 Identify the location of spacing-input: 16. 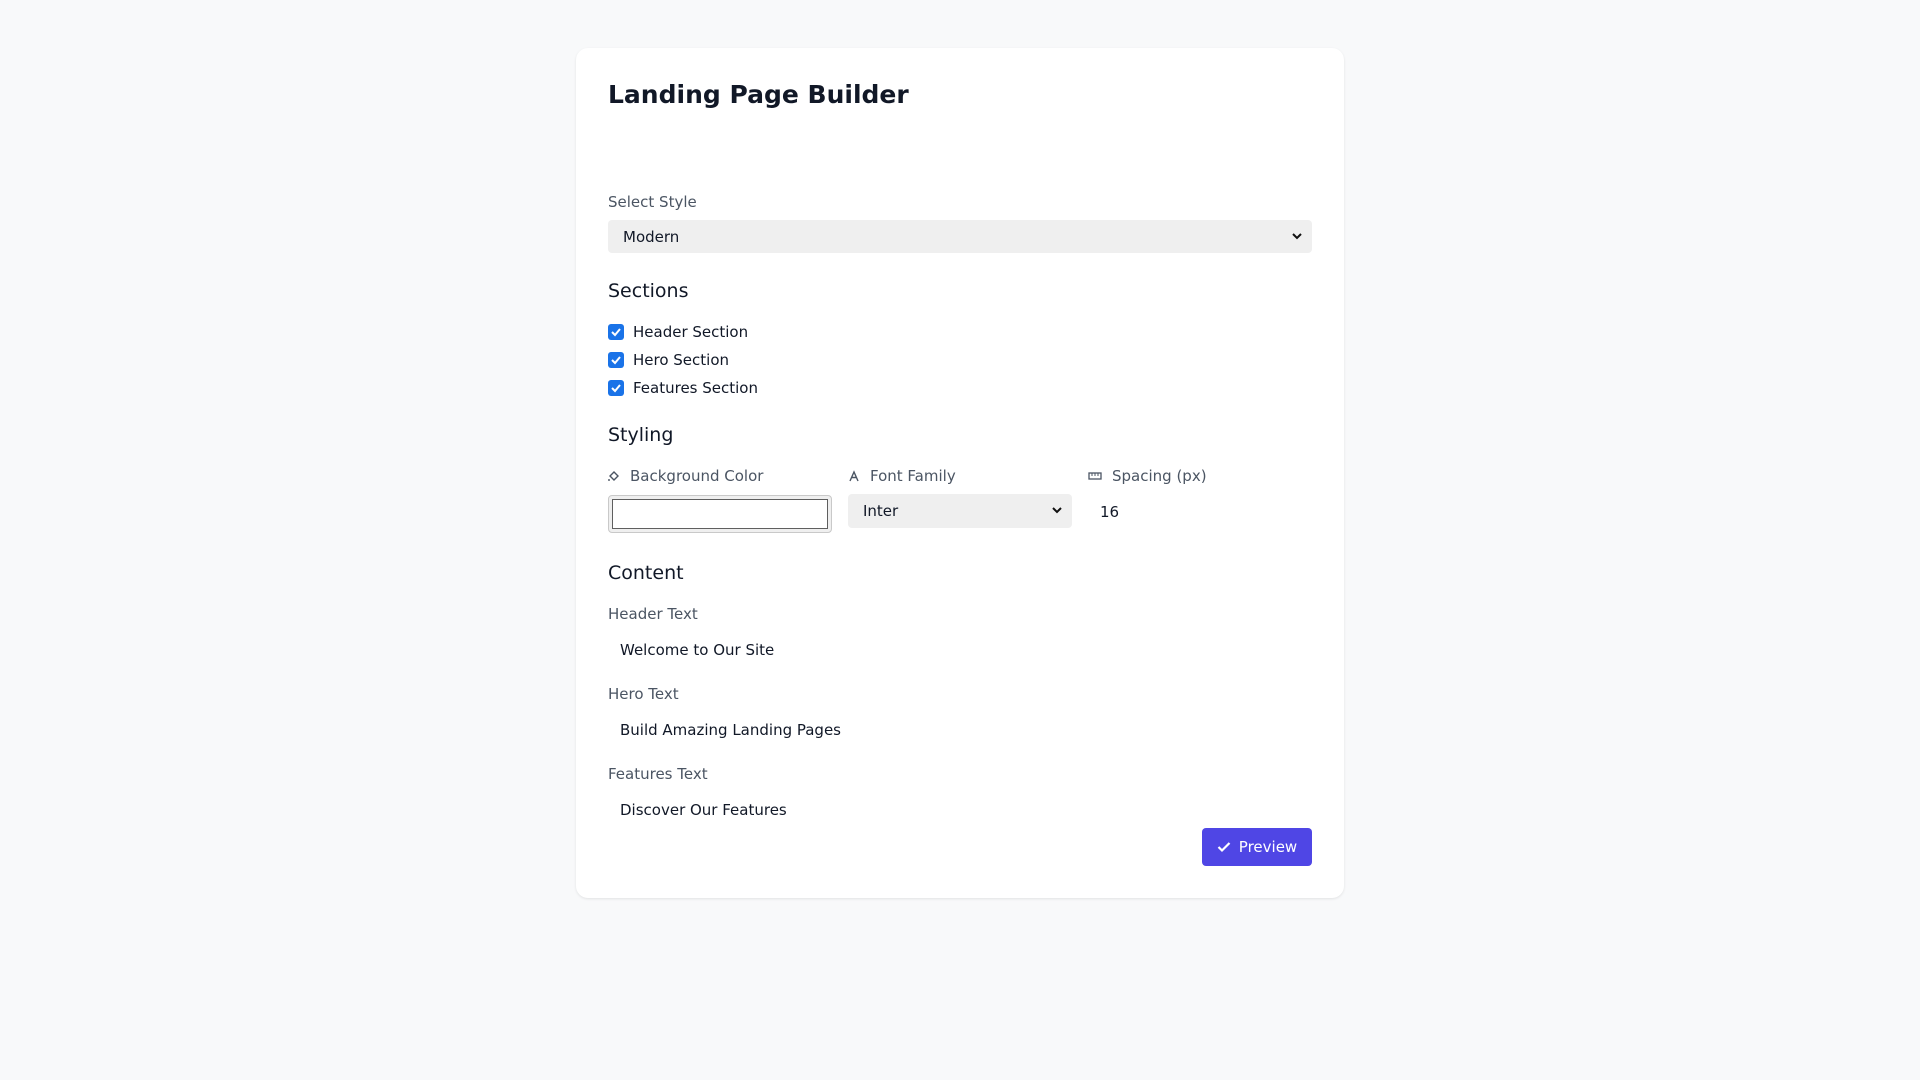
(1109, 512).